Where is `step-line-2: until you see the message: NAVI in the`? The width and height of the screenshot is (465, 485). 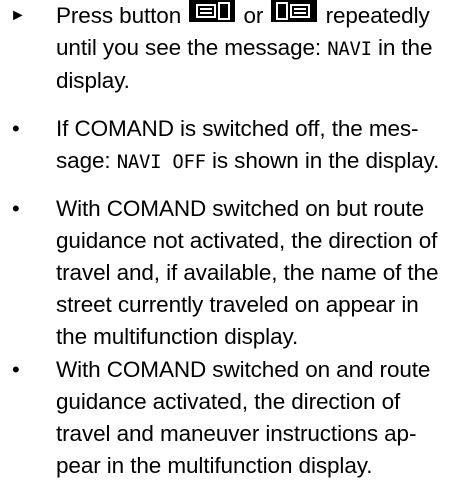
step-line-2: until you see the message: NAVI in the is located at coordinates (244, 47).